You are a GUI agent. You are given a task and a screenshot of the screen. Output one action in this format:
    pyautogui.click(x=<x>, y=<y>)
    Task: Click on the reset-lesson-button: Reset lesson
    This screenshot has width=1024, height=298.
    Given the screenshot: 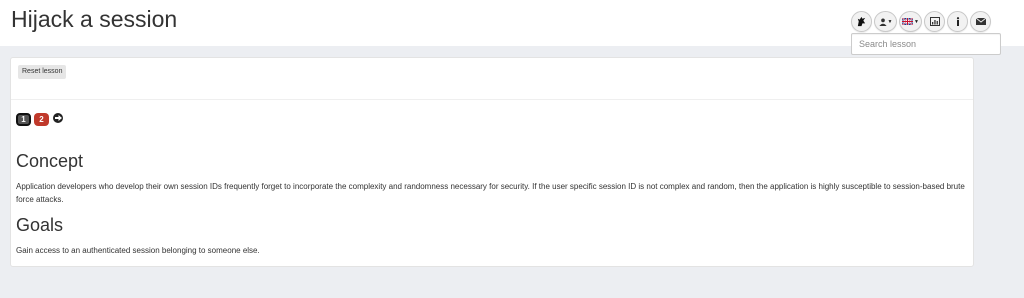 What is the action you would take?
    pyautogui.click(x=42, y=72)
    